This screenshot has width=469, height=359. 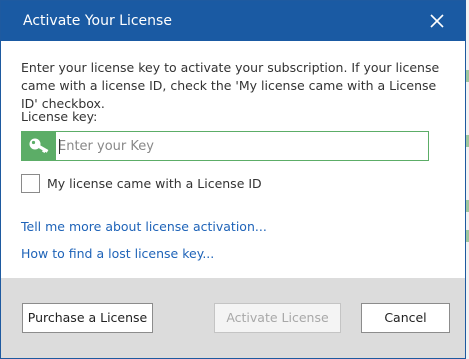 I want to click on license-key-label: License key:, so click(x=59, y=116).